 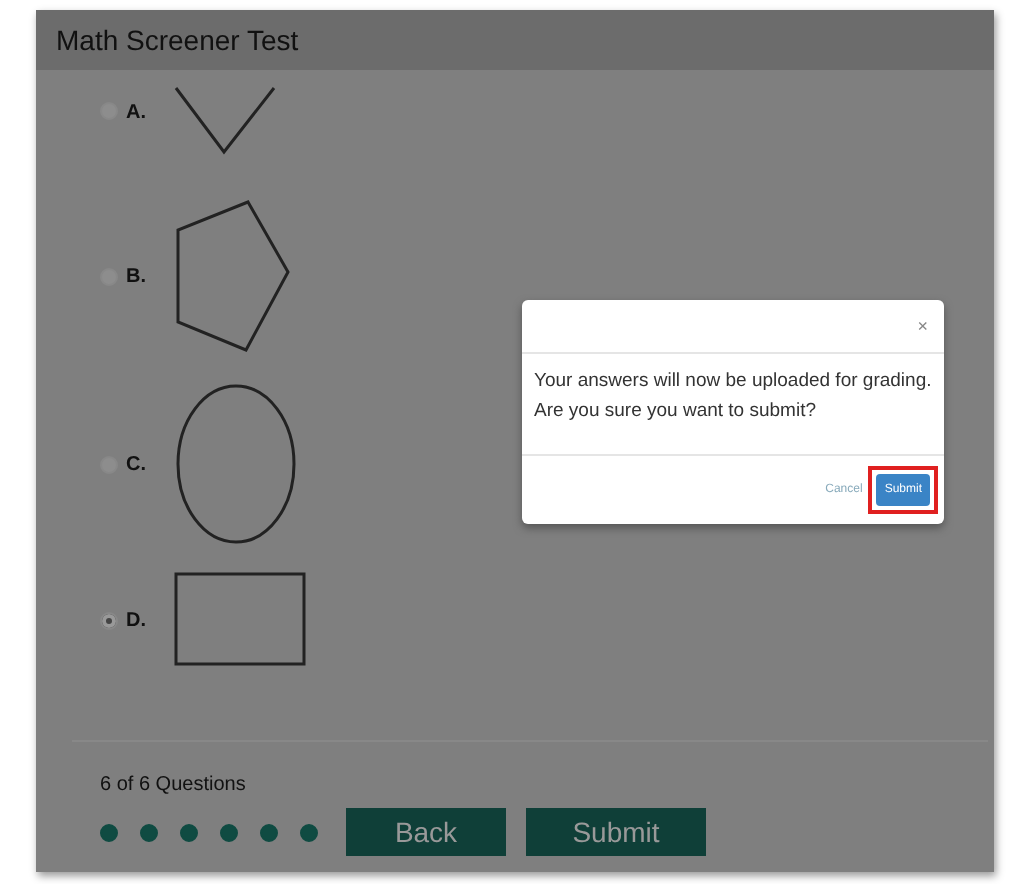 I want to click on angle-shape, so click(x=225, y=121).